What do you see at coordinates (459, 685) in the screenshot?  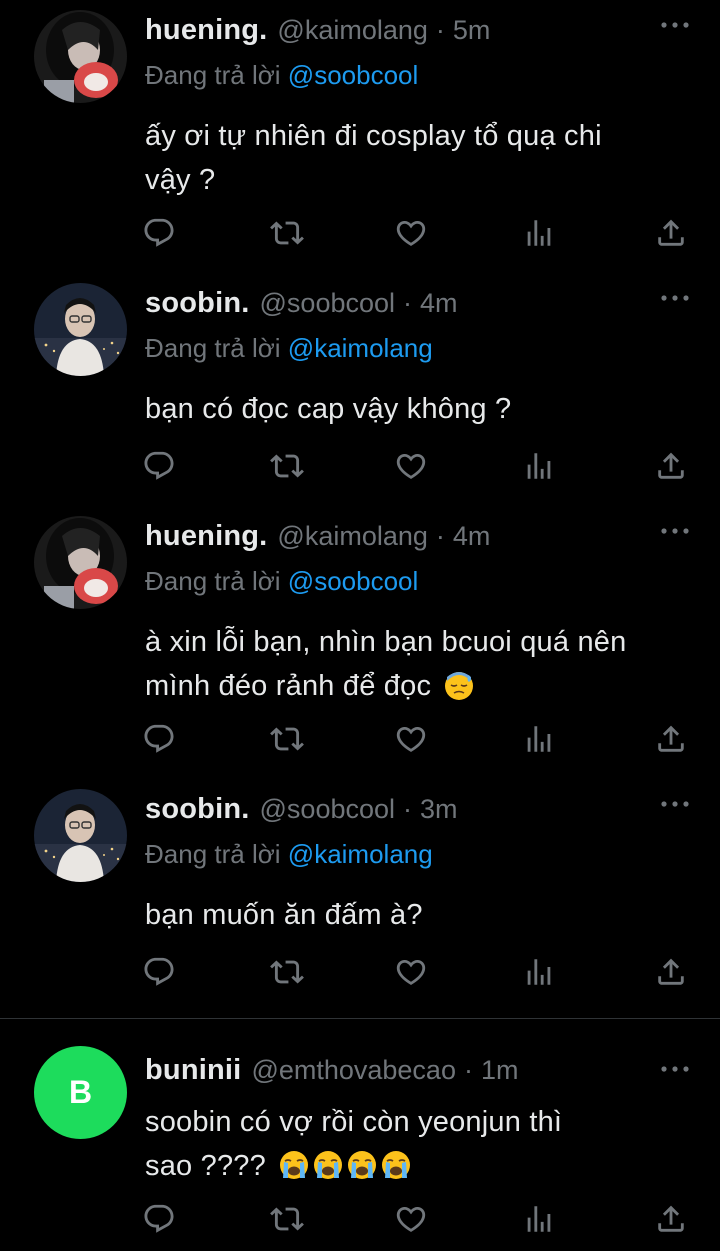 I see `downcast-sweat-face-icon` at bounding box center [459, 685].